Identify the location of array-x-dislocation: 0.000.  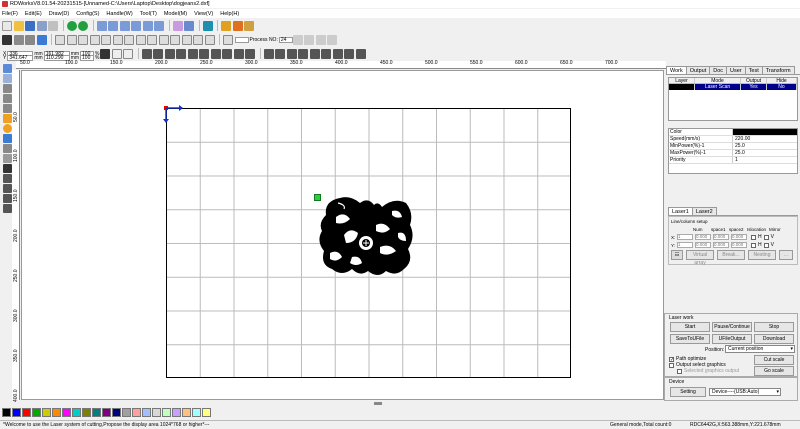
(739, 237).